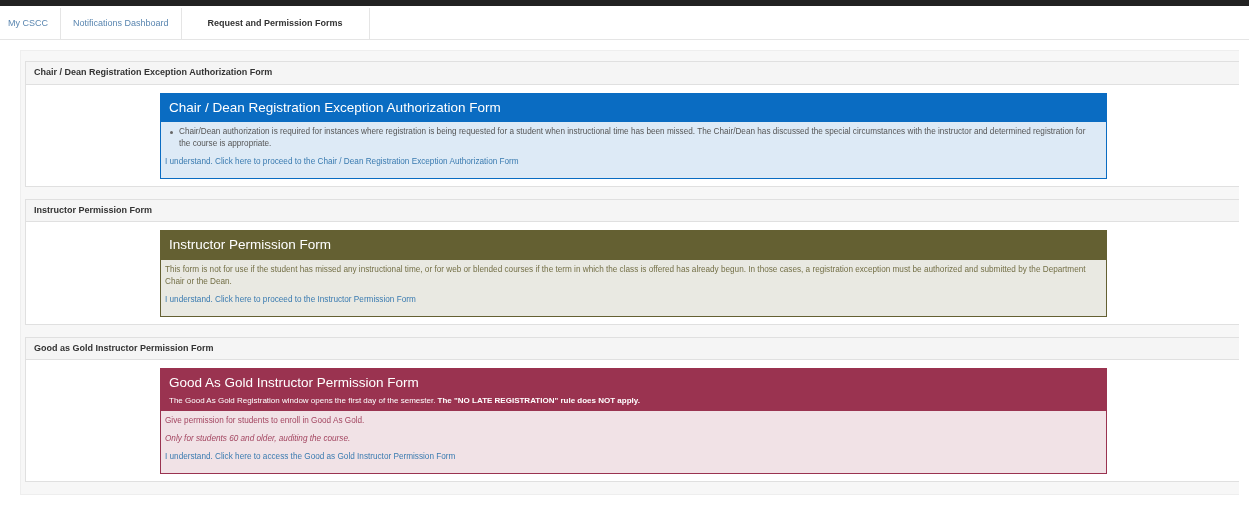 The width and height of the screenshot is (1249, 518). I want to click on panel-title: Good As Gold Instructor Permission Form, so click(294, 383).